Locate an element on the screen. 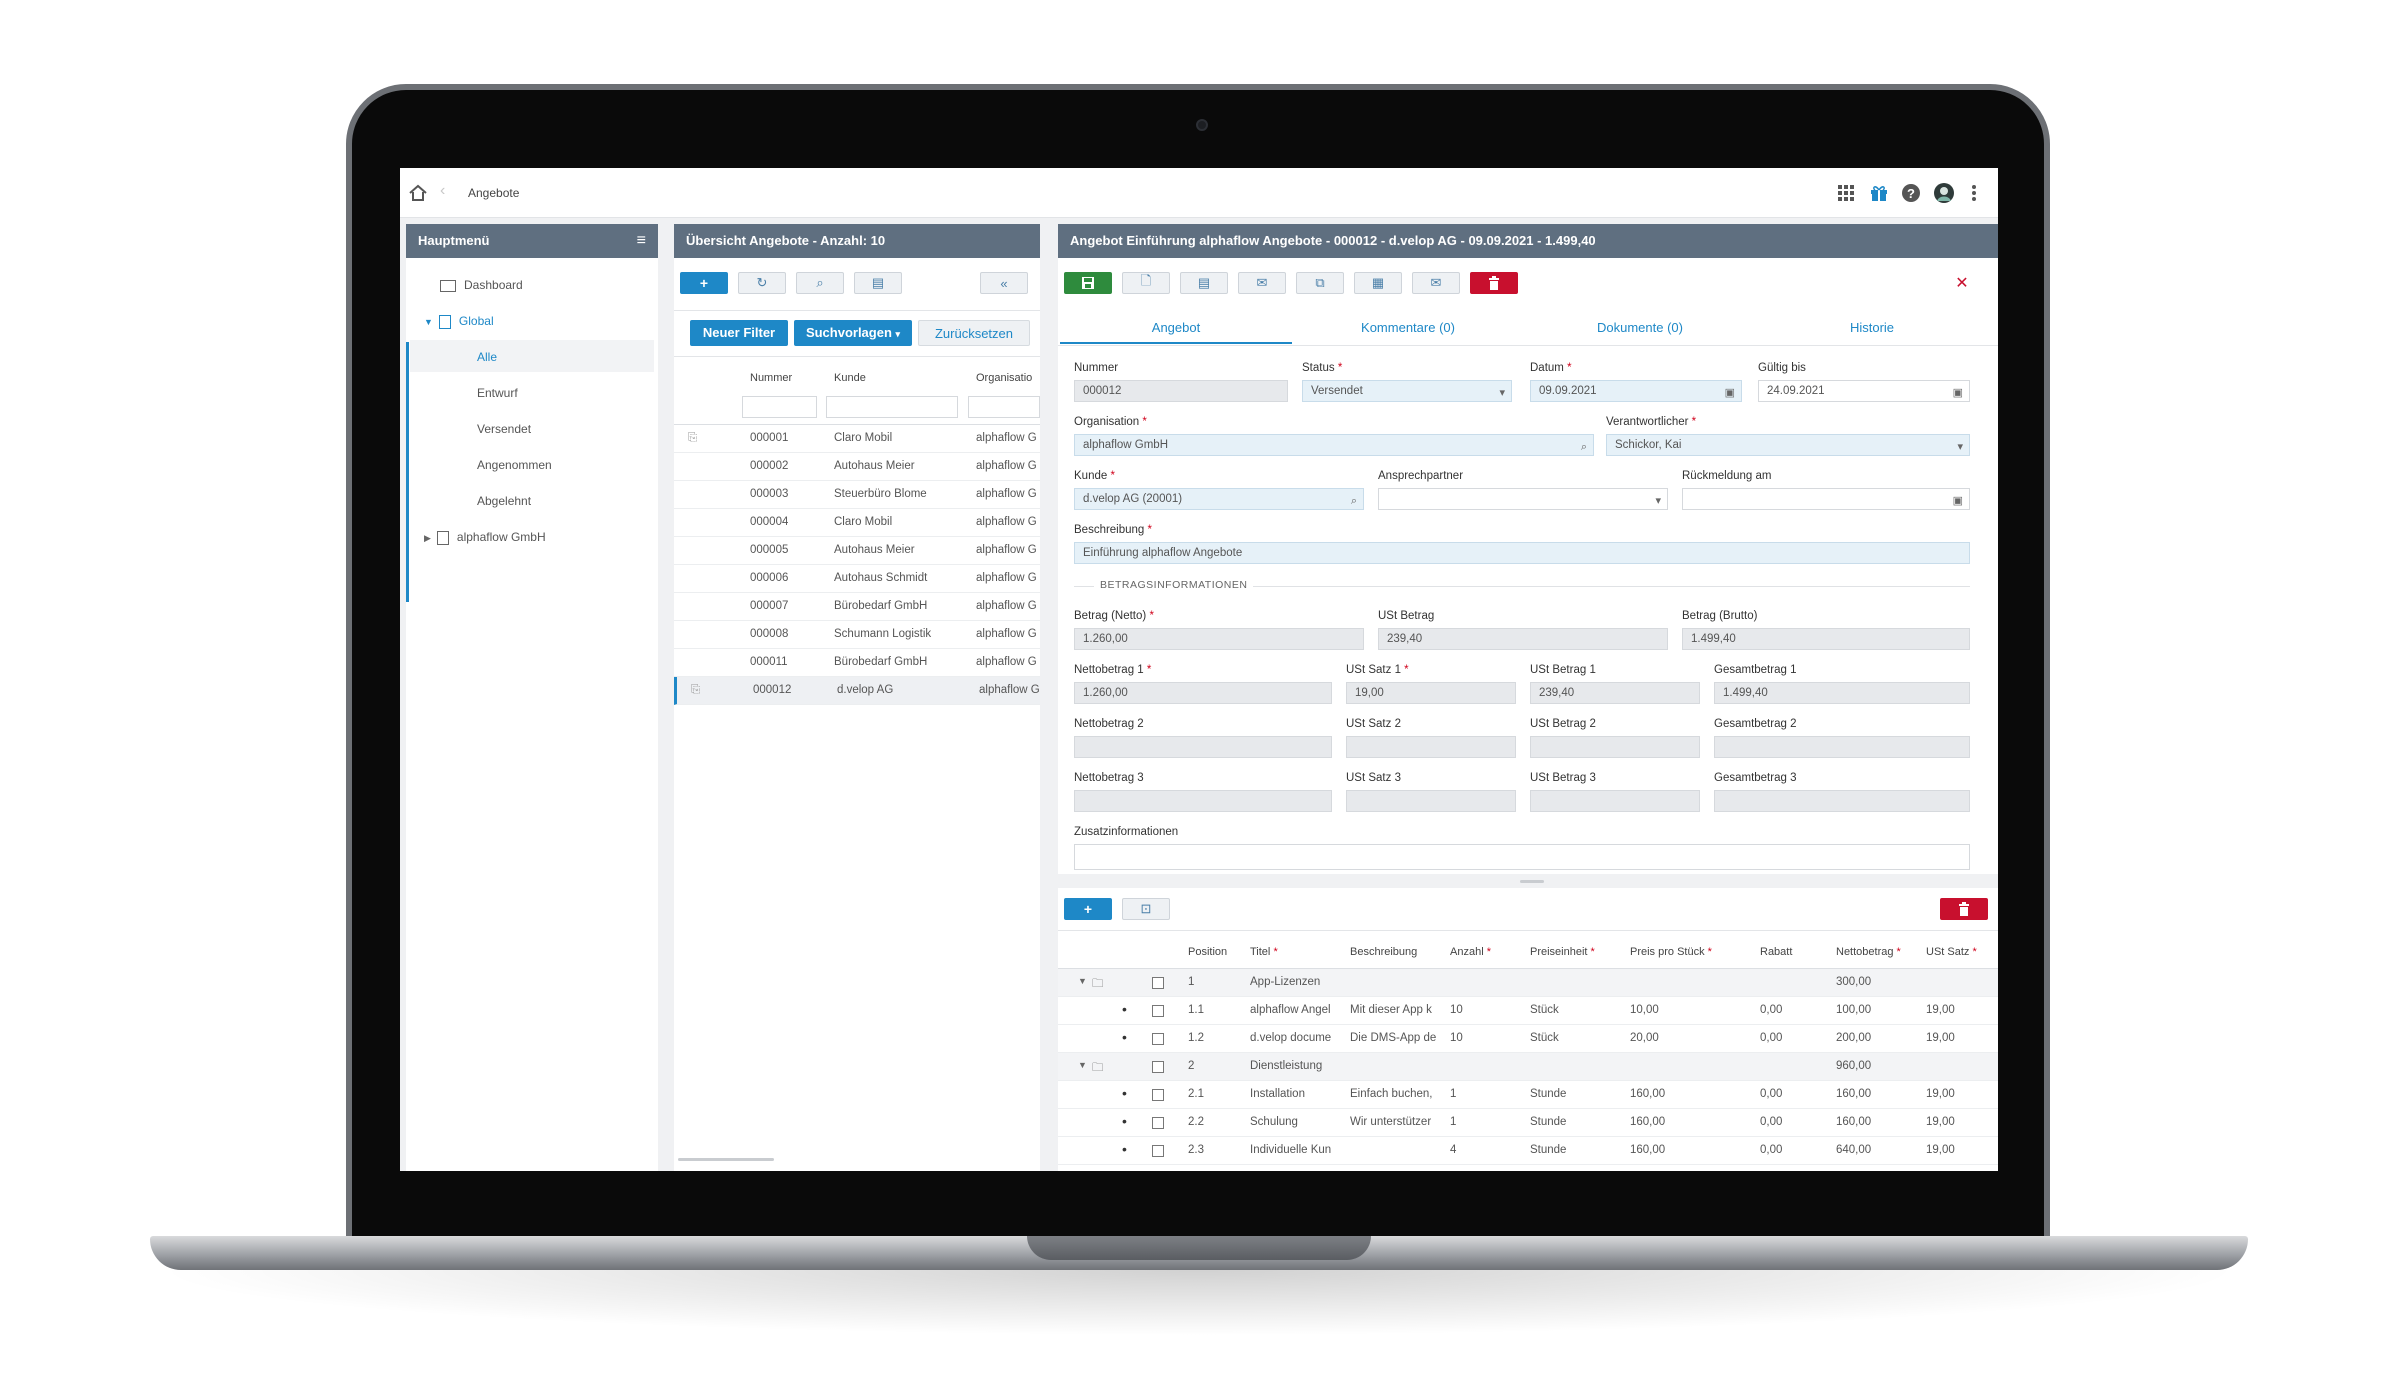  document-icon: 🗋 is located at coordinates (1146, 283).